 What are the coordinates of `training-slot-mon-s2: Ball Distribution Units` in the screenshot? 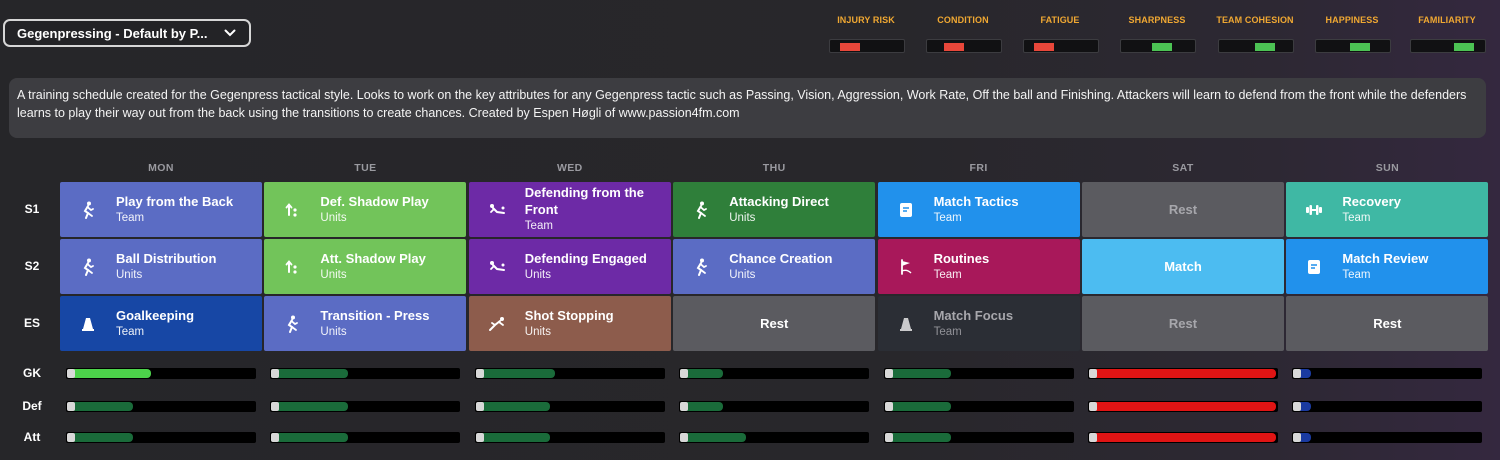 It's located at (161, 266).